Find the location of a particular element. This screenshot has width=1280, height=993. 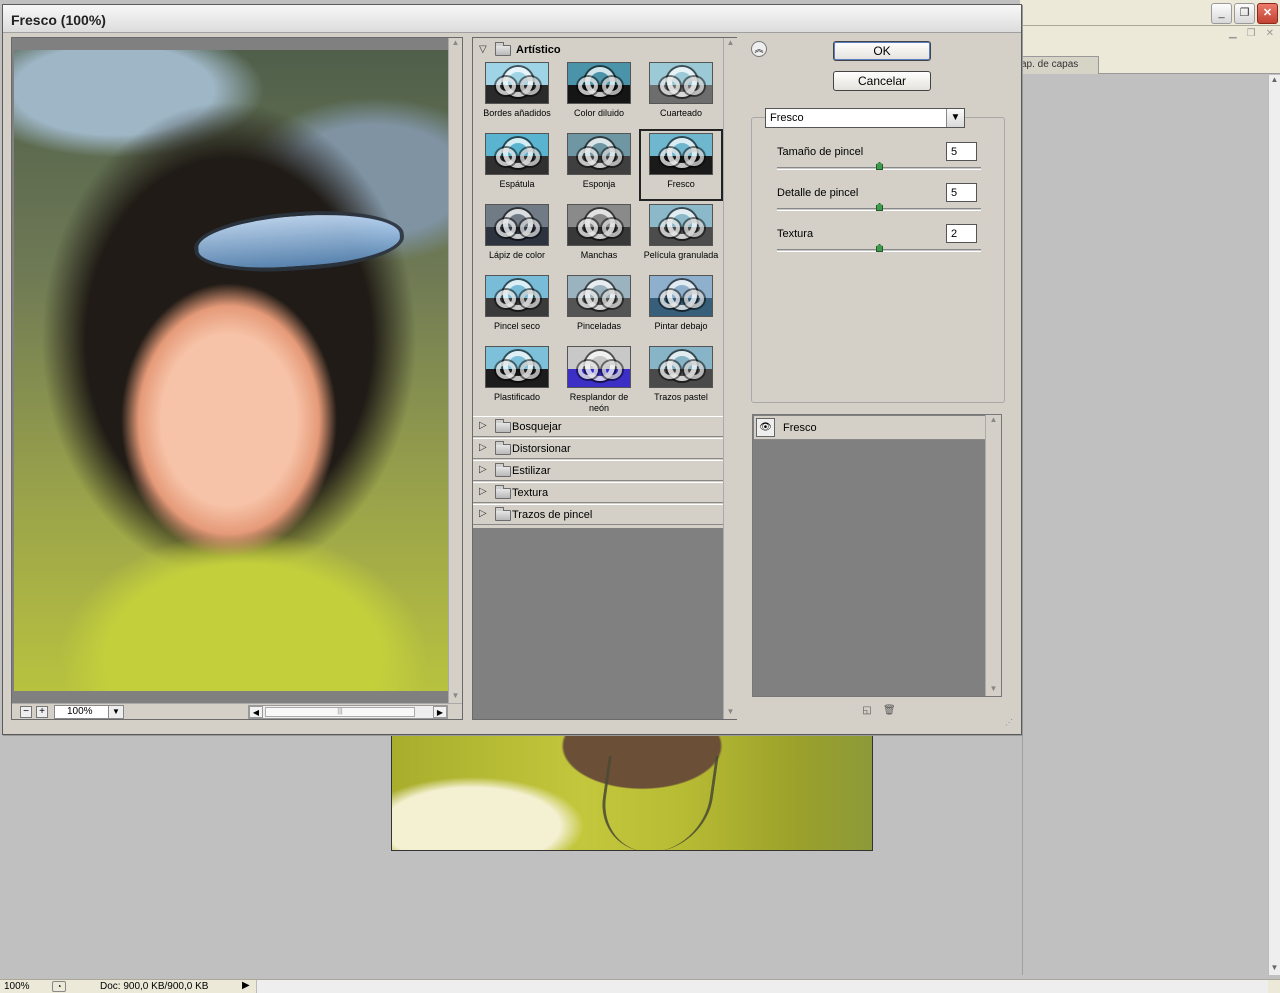

document-vertical-scrollbar: ▲ ▼ is located at coordinates (1274, 525).